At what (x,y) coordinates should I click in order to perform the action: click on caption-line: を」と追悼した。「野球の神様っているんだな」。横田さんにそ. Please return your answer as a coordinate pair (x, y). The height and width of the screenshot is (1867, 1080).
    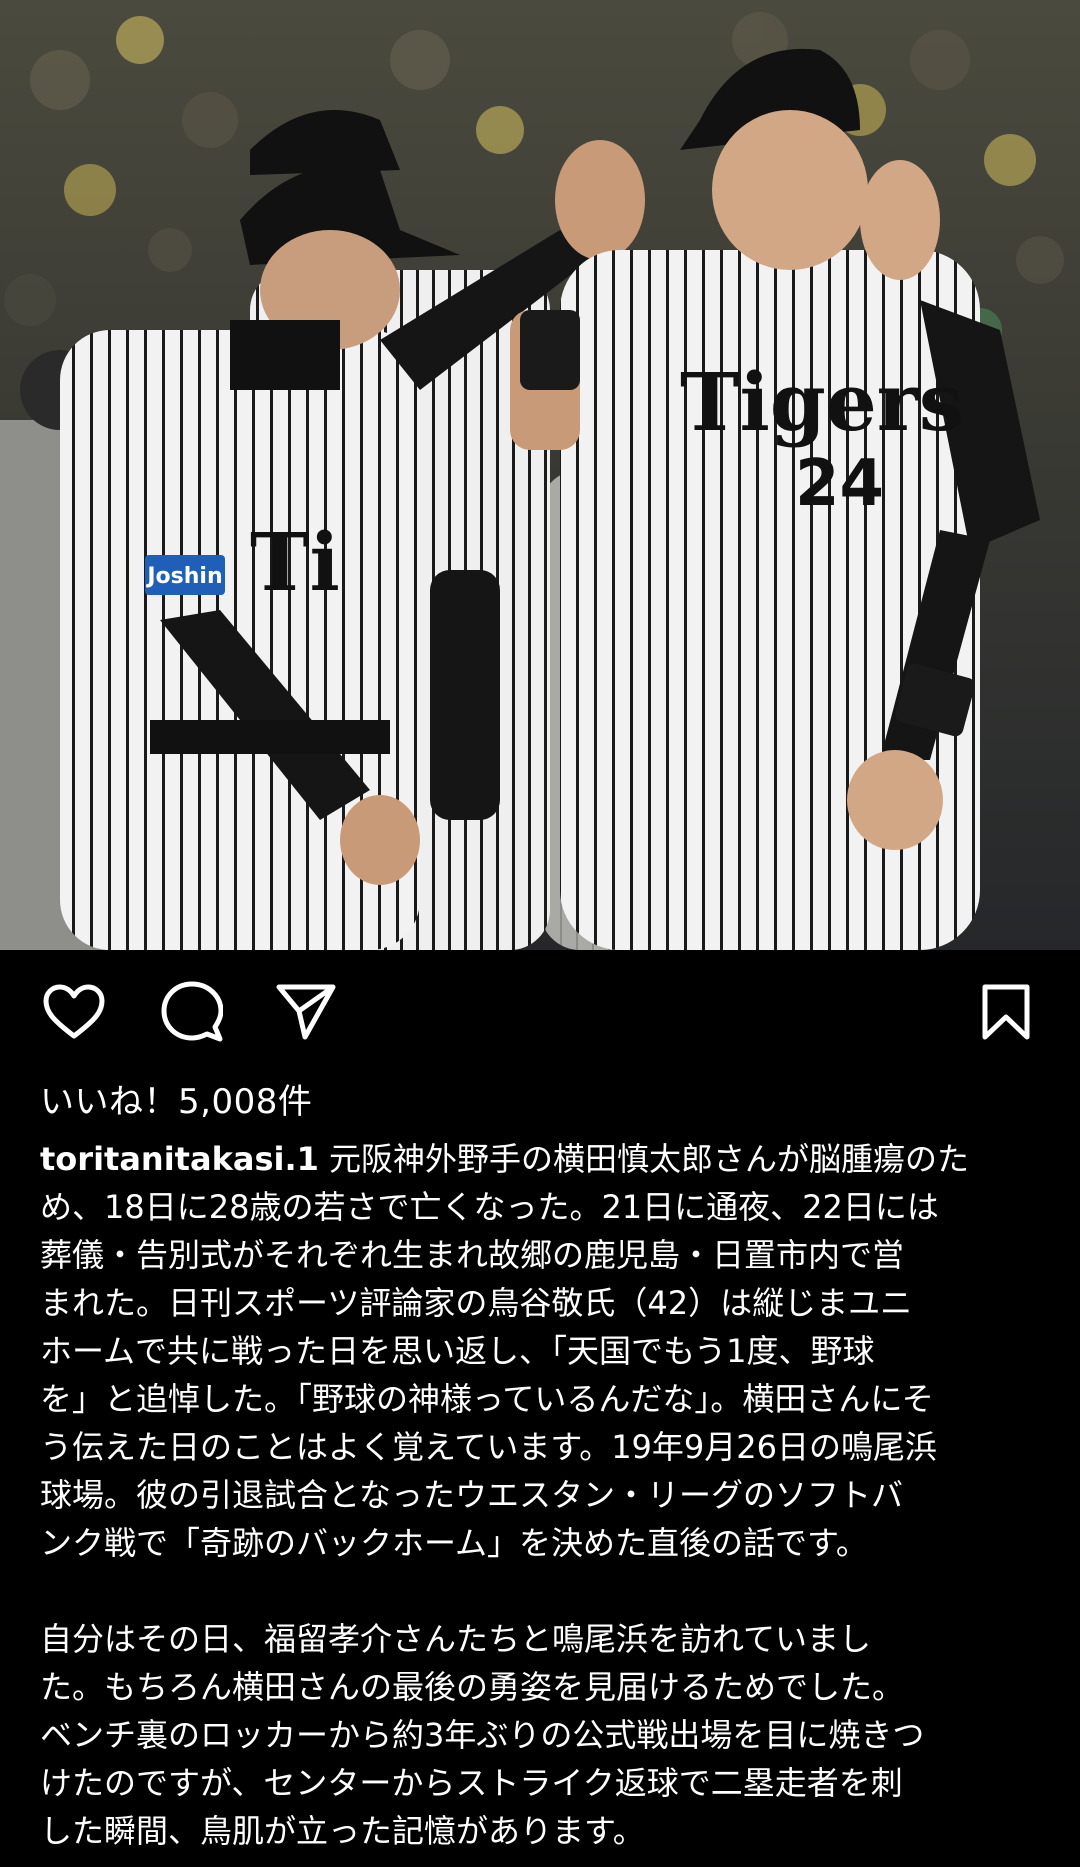
    Looking at the image, I should click on (487, 1399).